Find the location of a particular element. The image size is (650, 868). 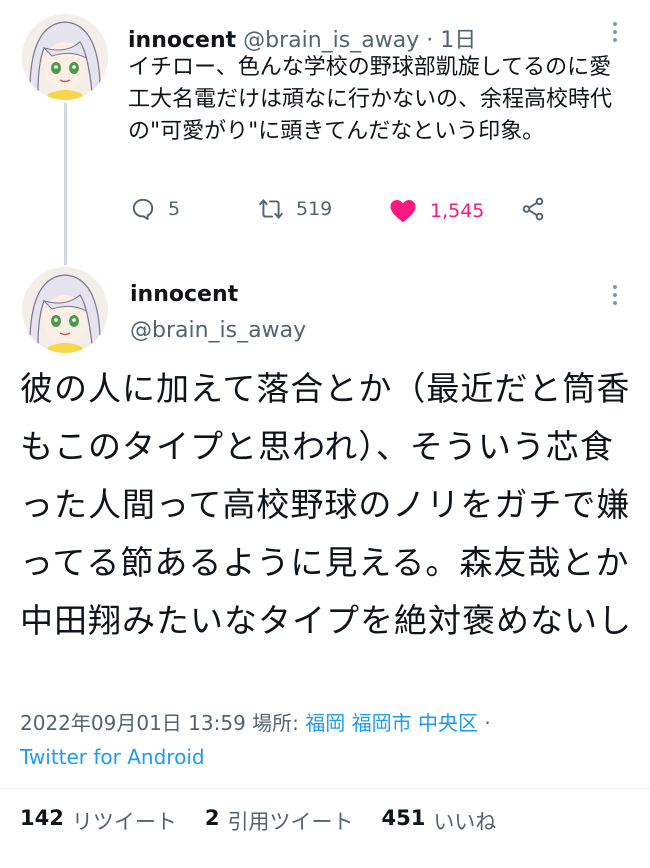

tweet-time: 1日 is located at coordinates (458, 40).